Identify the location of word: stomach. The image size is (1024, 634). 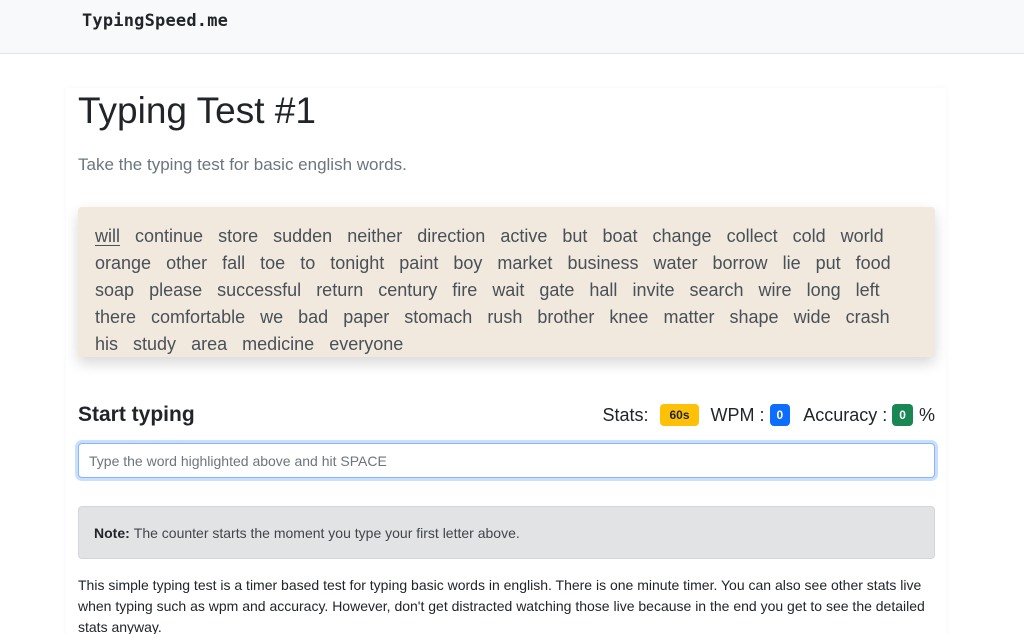
(438, 317).